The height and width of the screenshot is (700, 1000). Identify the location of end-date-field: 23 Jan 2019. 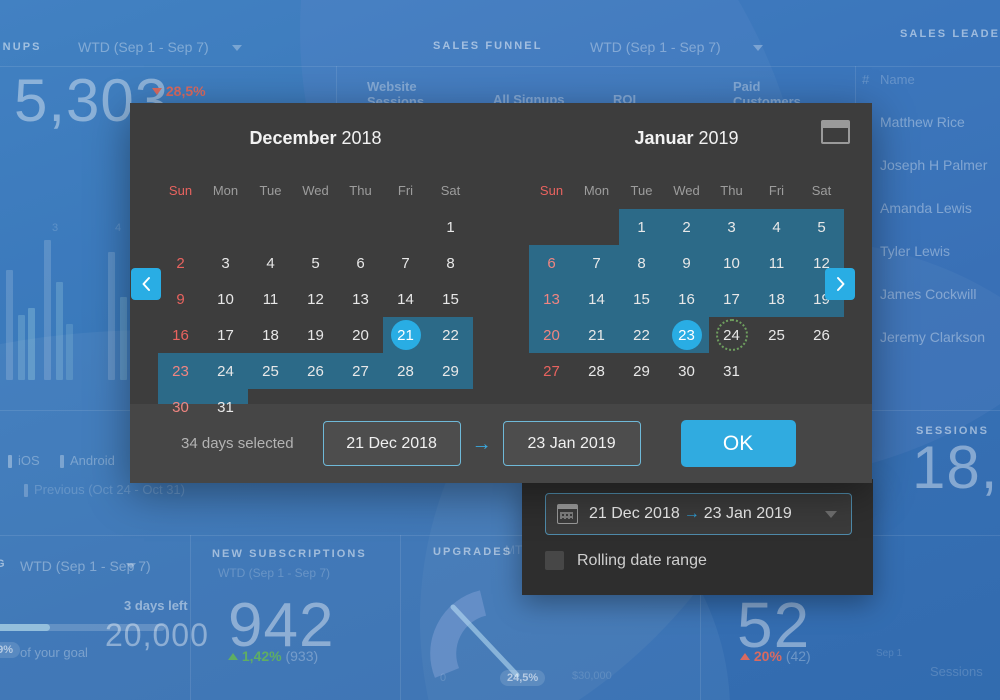
(571, 443).